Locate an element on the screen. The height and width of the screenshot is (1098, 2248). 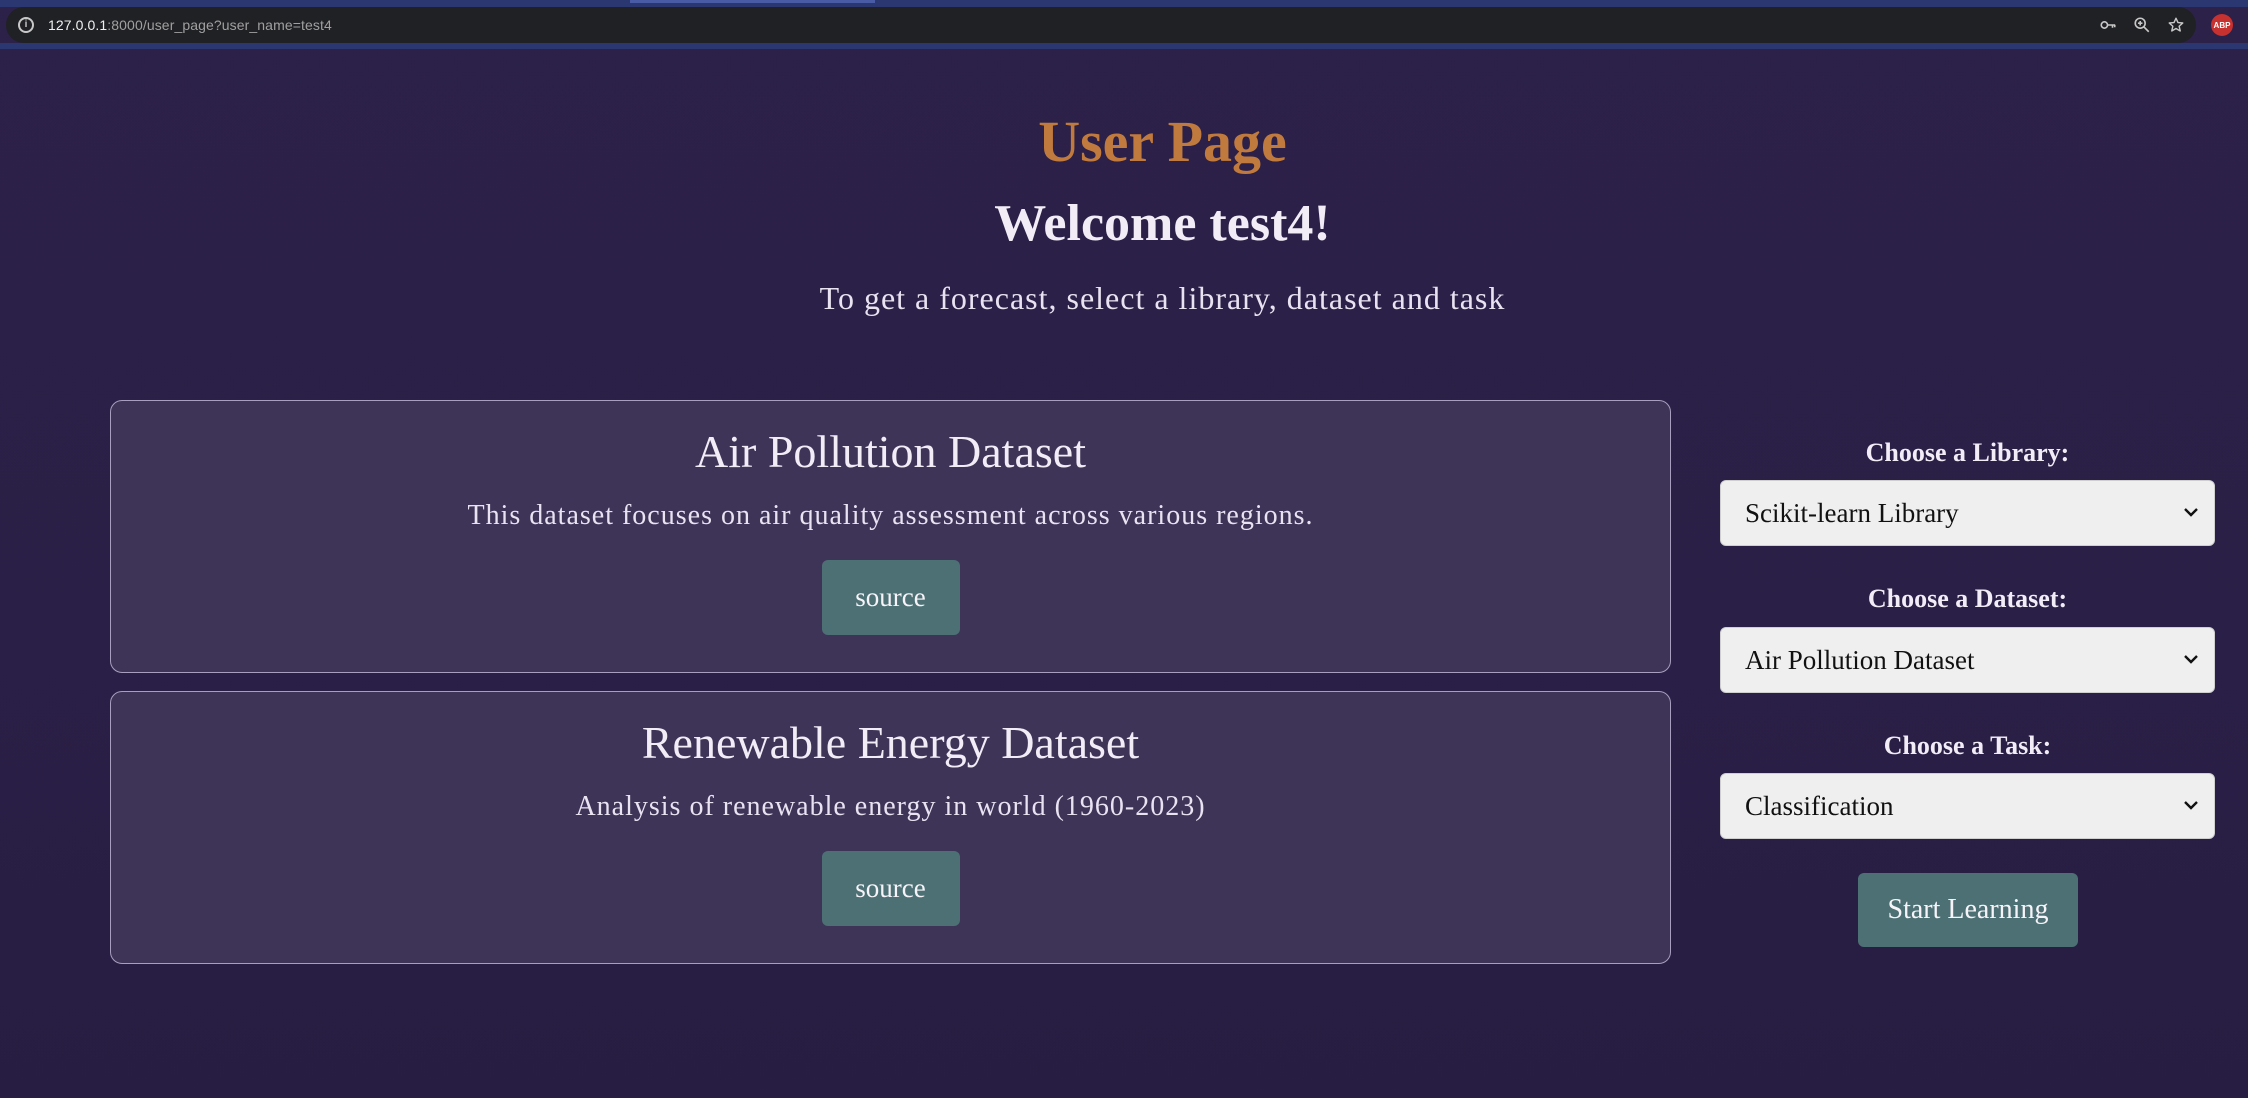
key-icon is located at coordinates (2108, 25).